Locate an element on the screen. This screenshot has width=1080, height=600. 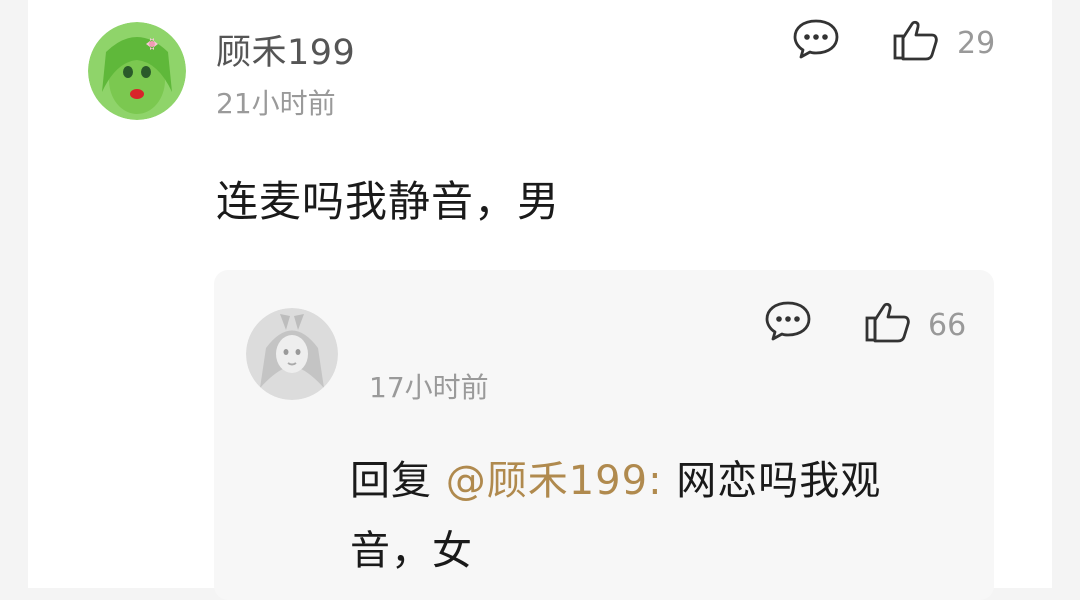
reply-avatar is located at coordinates (292, 354).